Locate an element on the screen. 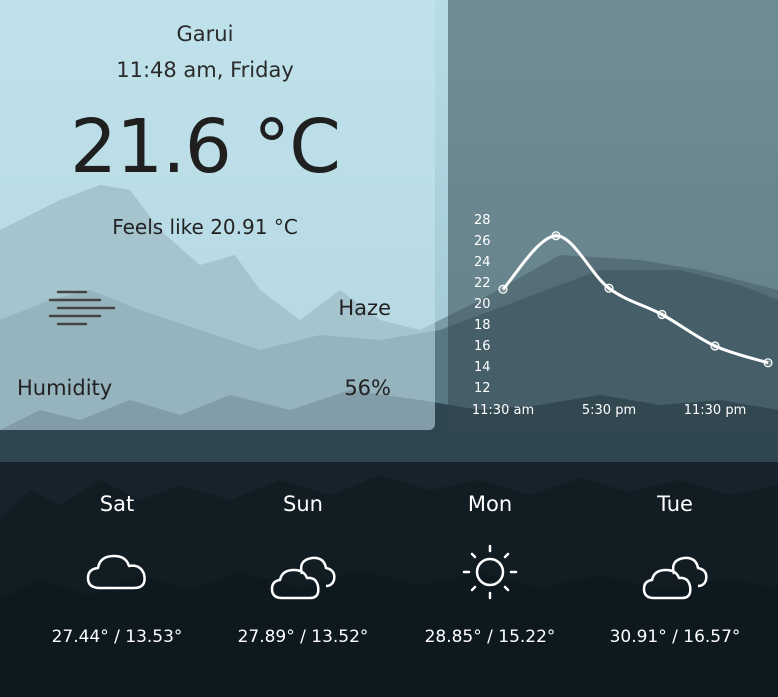 The height and width of the screenshot is (697, 778). y-tick-label: 24 is located at coordinates (482, 262).